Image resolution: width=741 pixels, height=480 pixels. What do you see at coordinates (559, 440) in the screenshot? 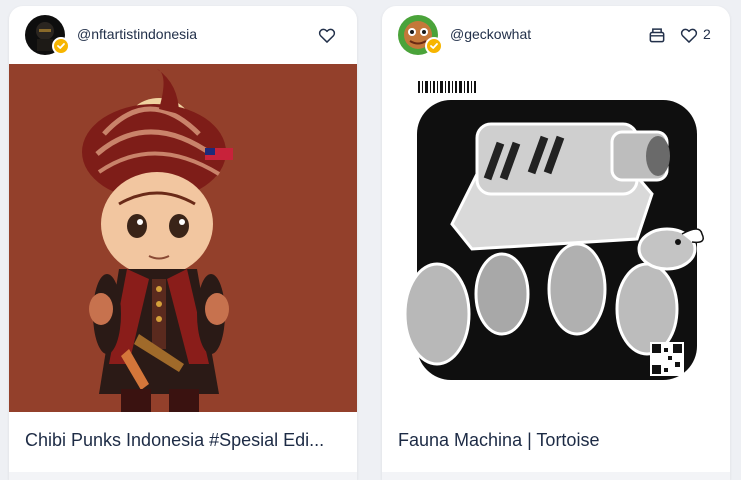
I see `nft-title: Fauna Machina | Tortoise` at bounding box center [559, 440].